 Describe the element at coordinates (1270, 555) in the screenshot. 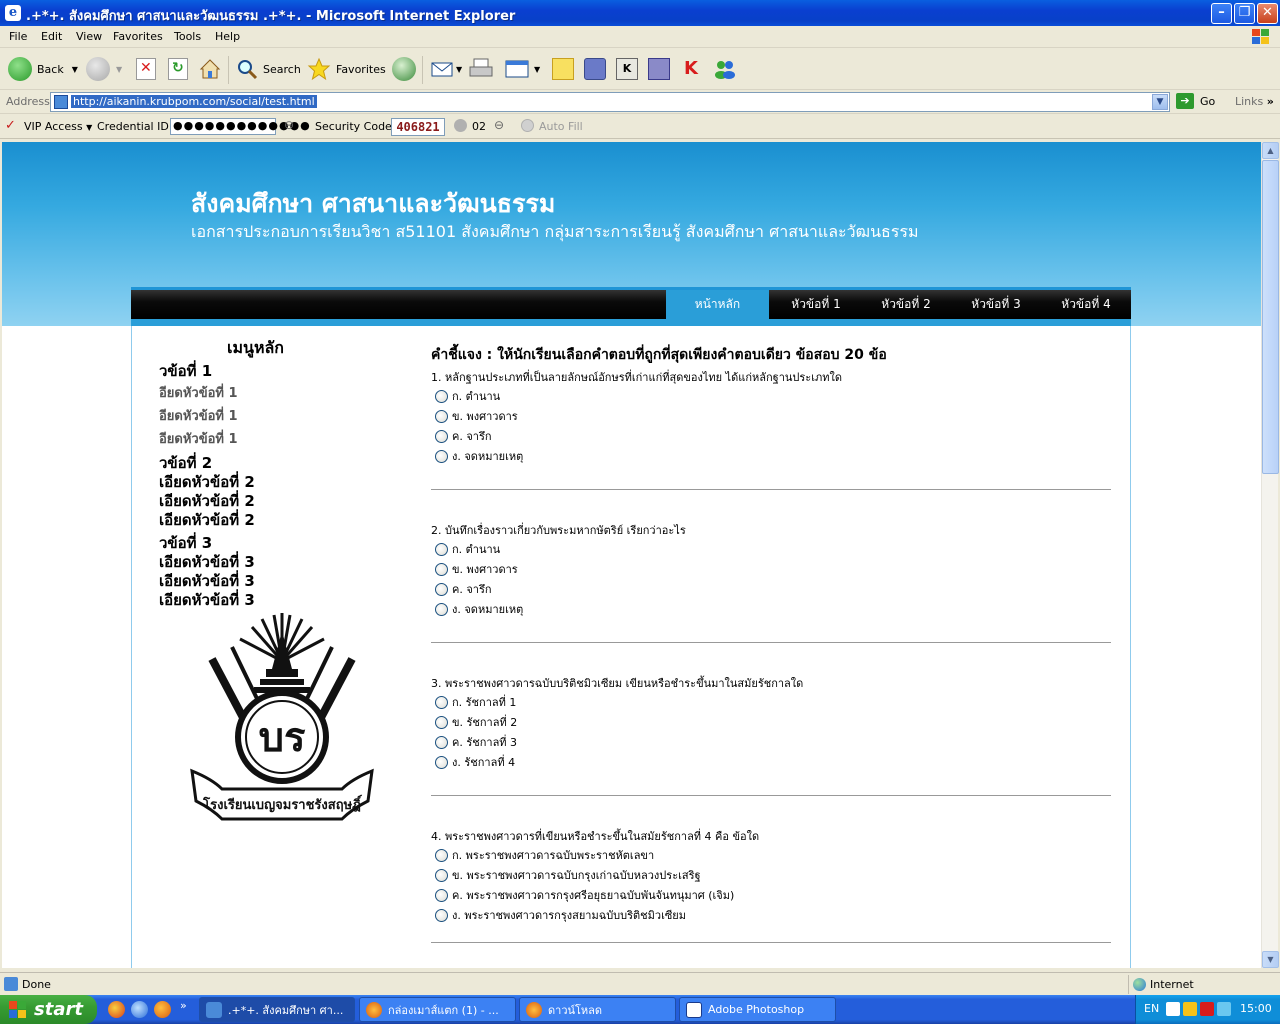

I see `vertical-scrollbar: ▲ ▼` at that location.